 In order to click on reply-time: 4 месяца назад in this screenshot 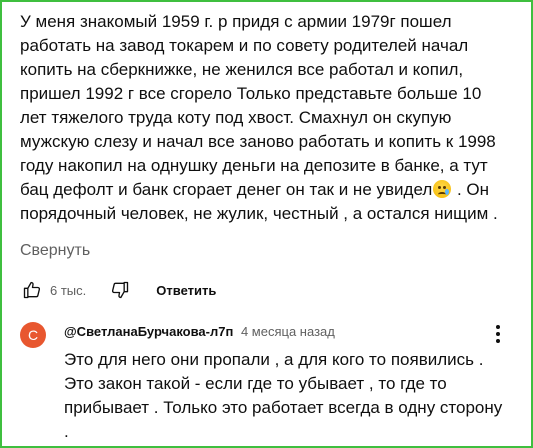, I will do `click(288, 331)`.